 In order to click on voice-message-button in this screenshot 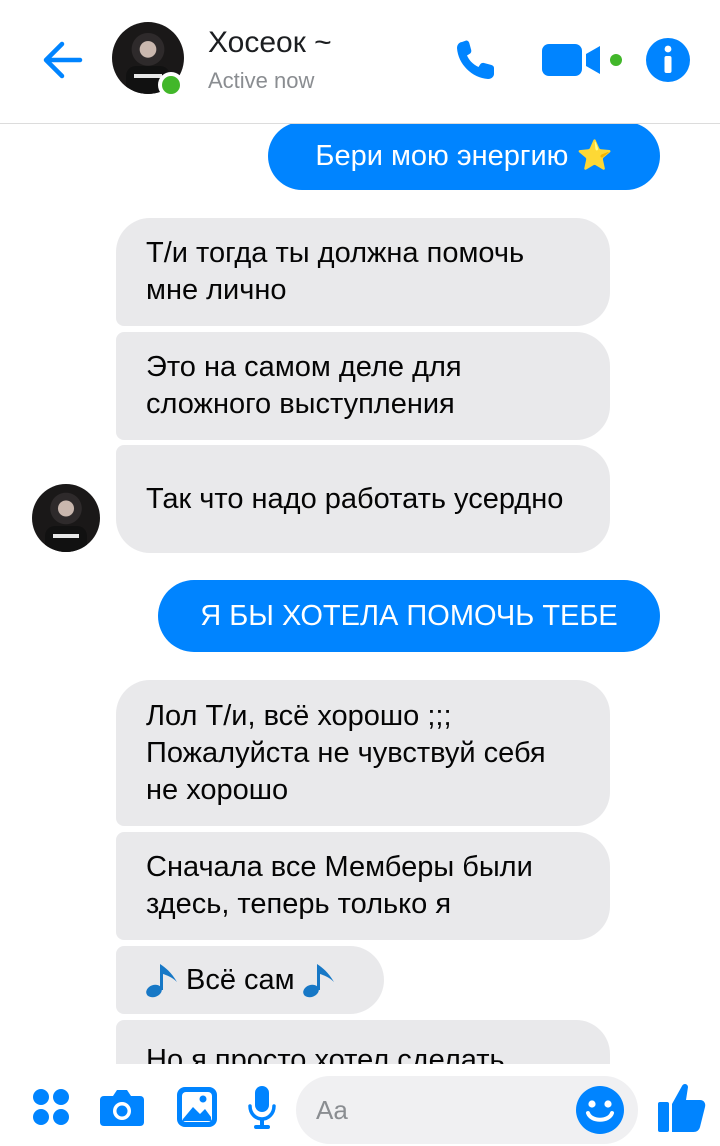, I will do `click(262, 1107)`.